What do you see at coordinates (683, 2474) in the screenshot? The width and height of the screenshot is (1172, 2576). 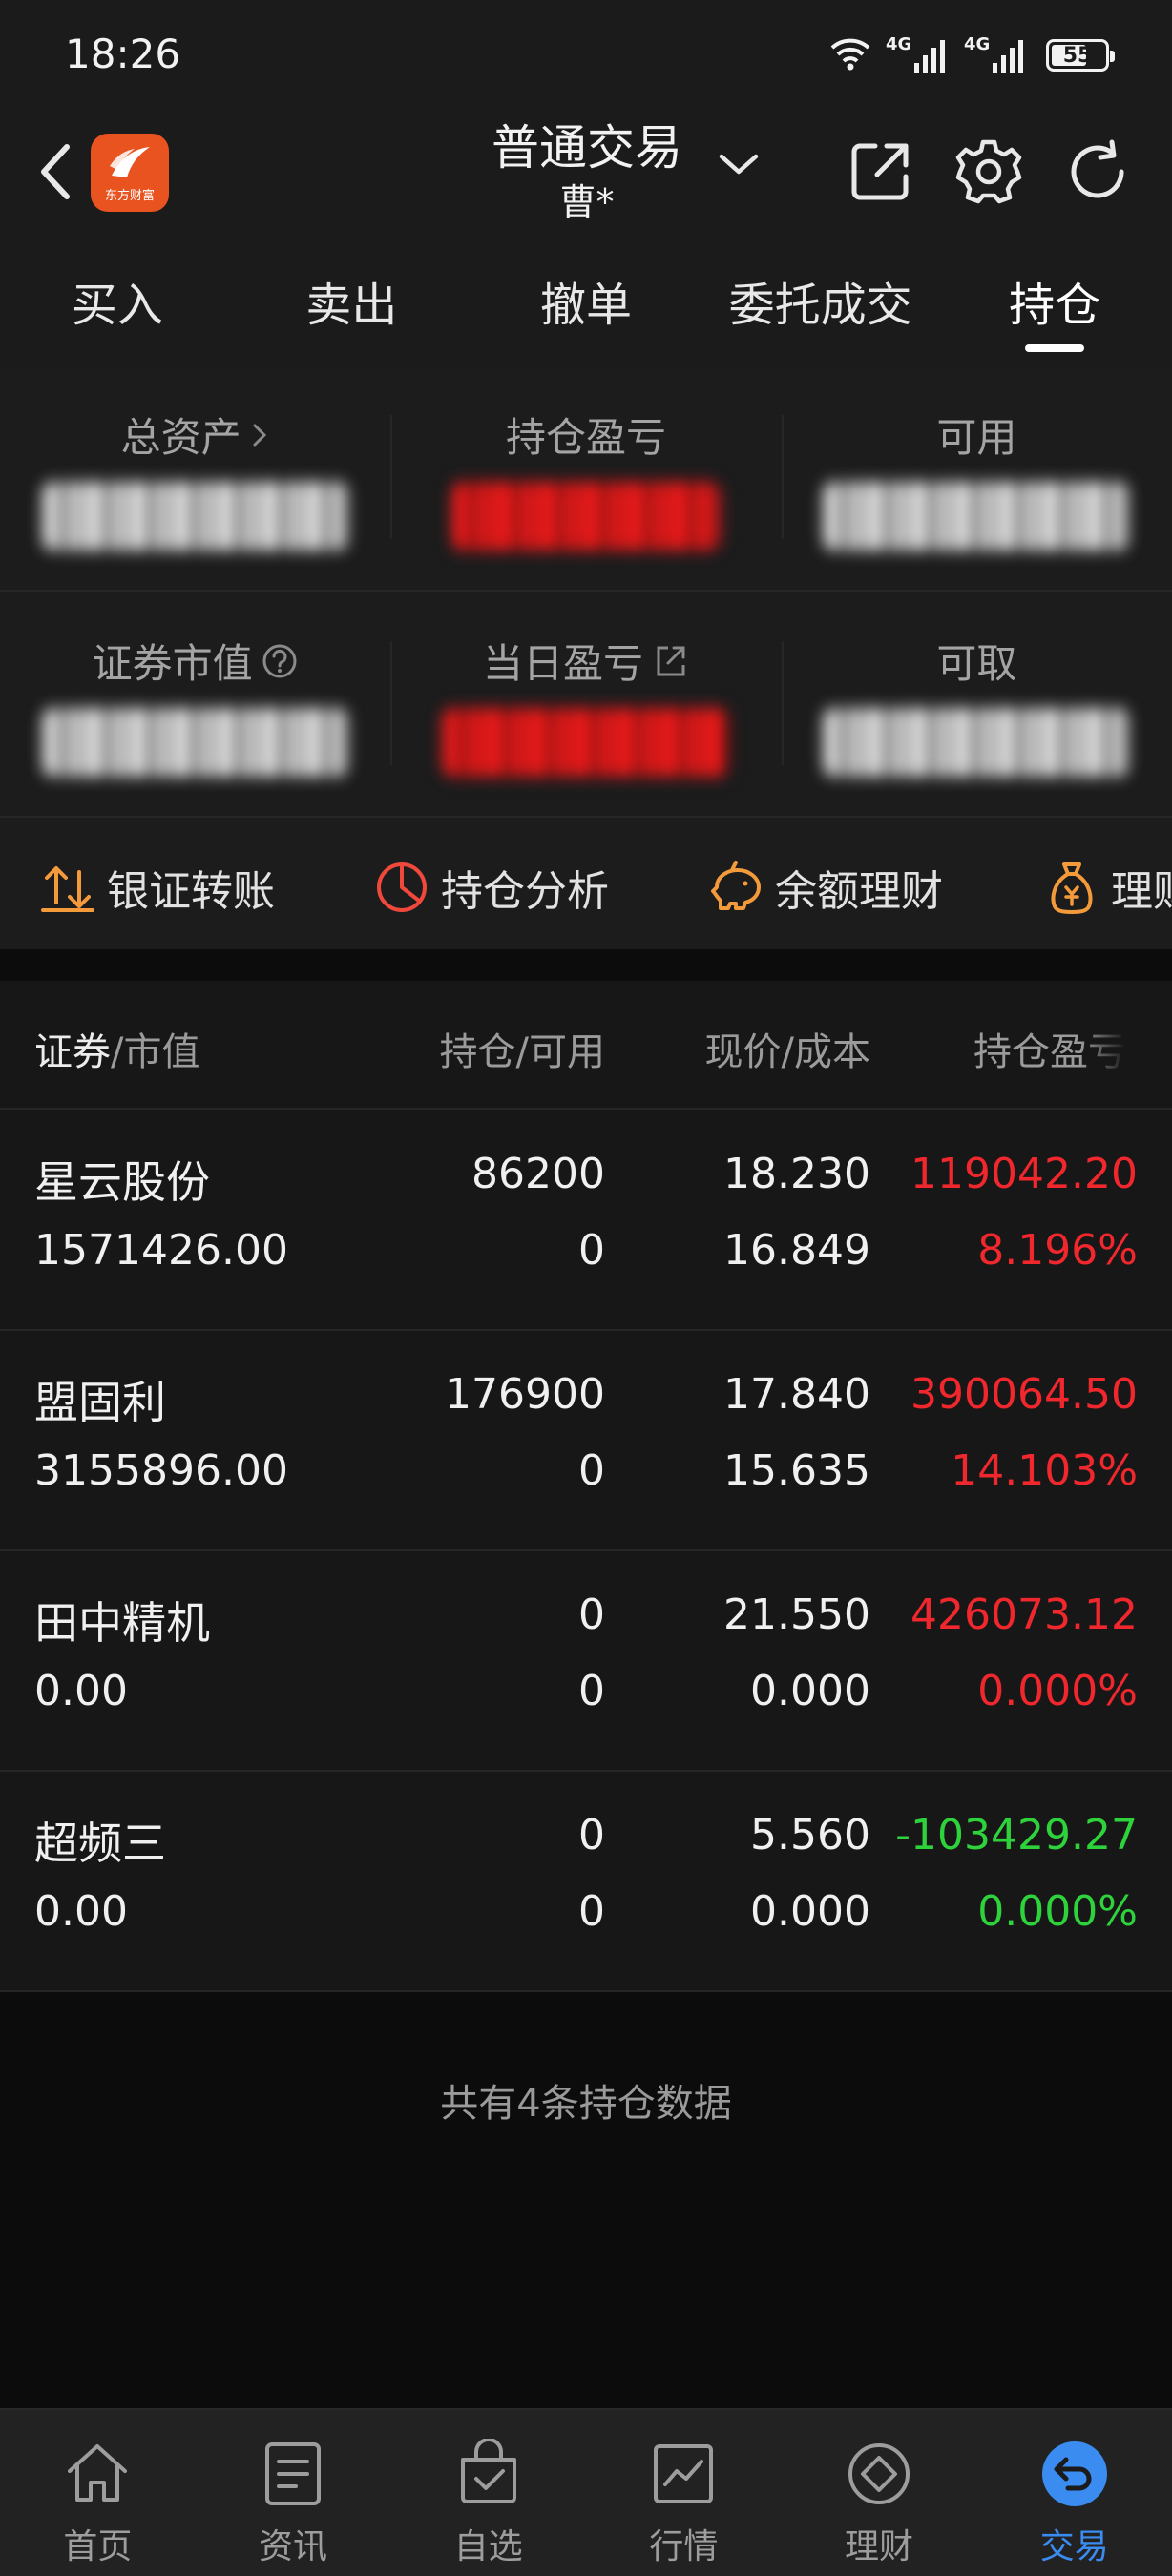 I see `market-icon` at bounding box center [683, 2474].